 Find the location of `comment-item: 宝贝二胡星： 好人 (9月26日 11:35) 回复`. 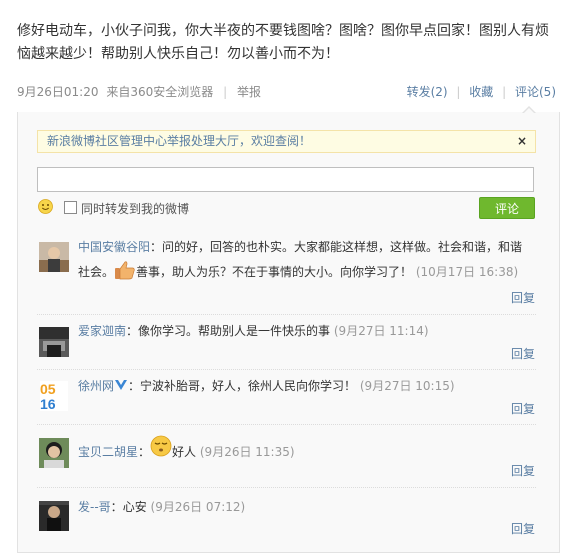

comment-item: 宝贝二胡星： 好人 (9月26日 11:35) 回复 is located at coordinates (286, 456).